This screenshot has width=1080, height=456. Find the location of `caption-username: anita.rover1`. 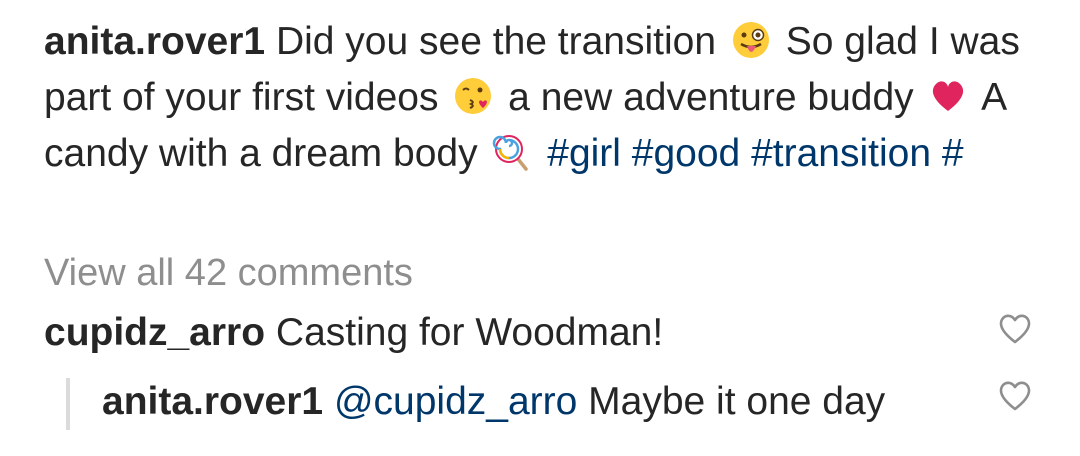

caption-username: anita.rover1 is located at coordinates (154, 41).